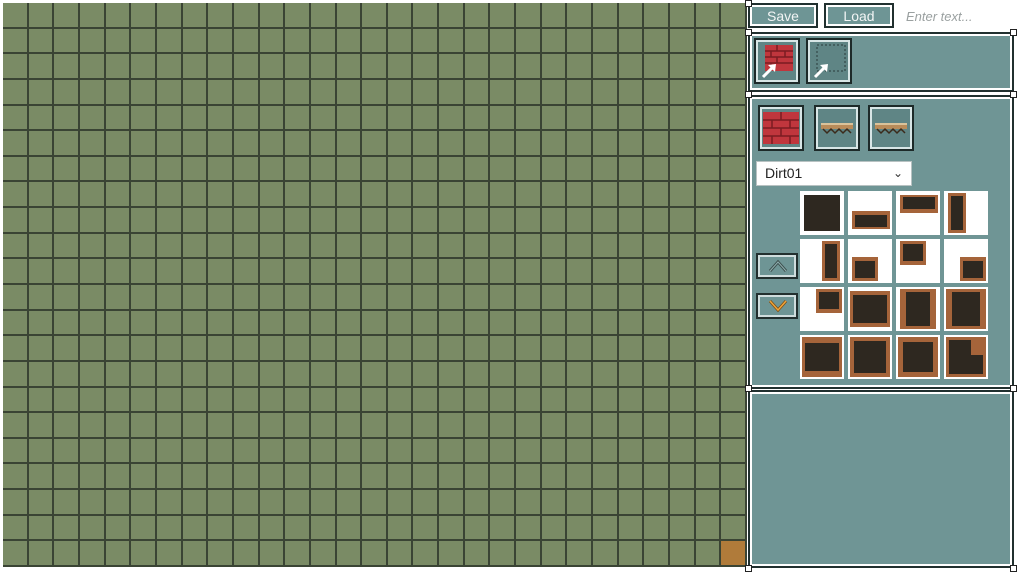  Describe the element at coordinates (777, 61) in the screenshot. I see `brush-slot-brick` at that location.